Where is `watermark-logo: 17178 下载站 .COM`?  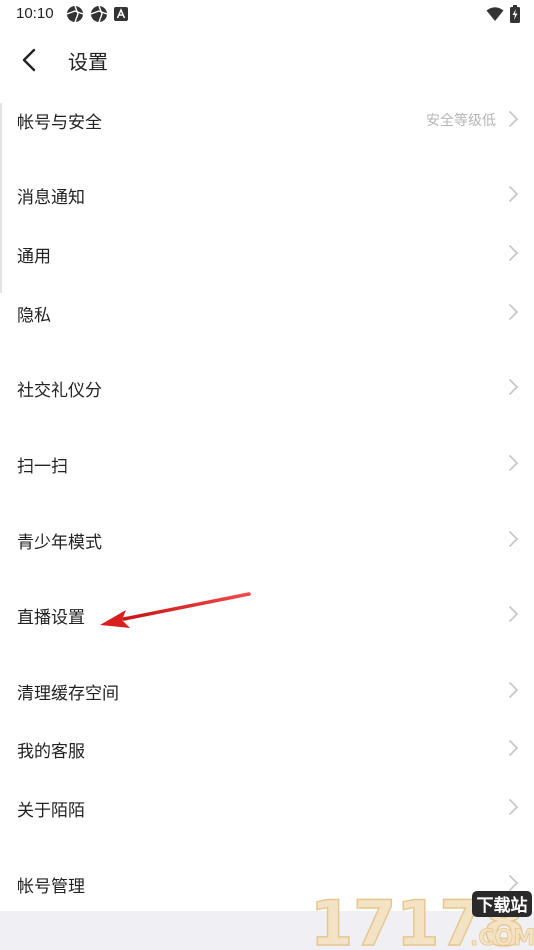 watermark-logo: 17178 下载站 .COM is located at coordinates (421, 917).